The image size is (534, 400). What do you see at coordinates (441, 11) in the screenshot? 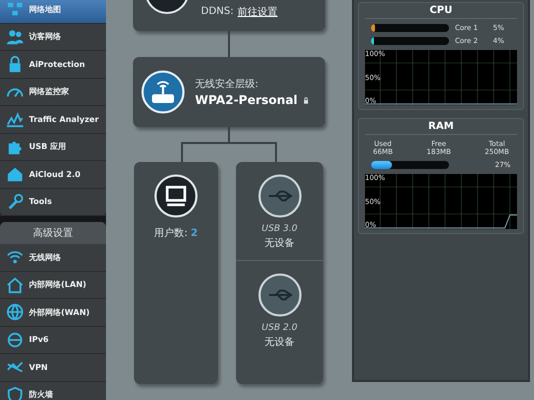
I see `section-title: CPU` at bounding box center [441, 11].